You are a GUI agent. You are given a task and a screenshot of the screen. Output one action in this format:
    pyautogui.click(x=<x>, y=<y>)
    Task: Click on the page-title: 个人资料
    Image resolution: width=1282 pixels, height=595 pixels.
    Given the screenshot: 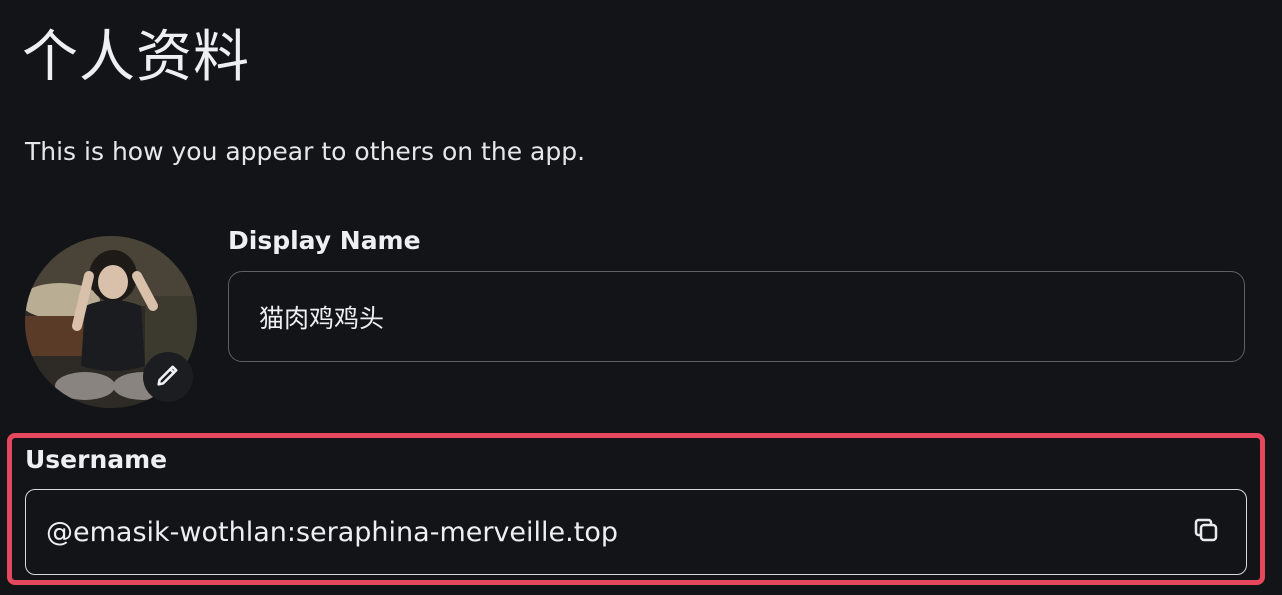 What is the action you would take?
    pyautogui.click(x=136, y=57)
    